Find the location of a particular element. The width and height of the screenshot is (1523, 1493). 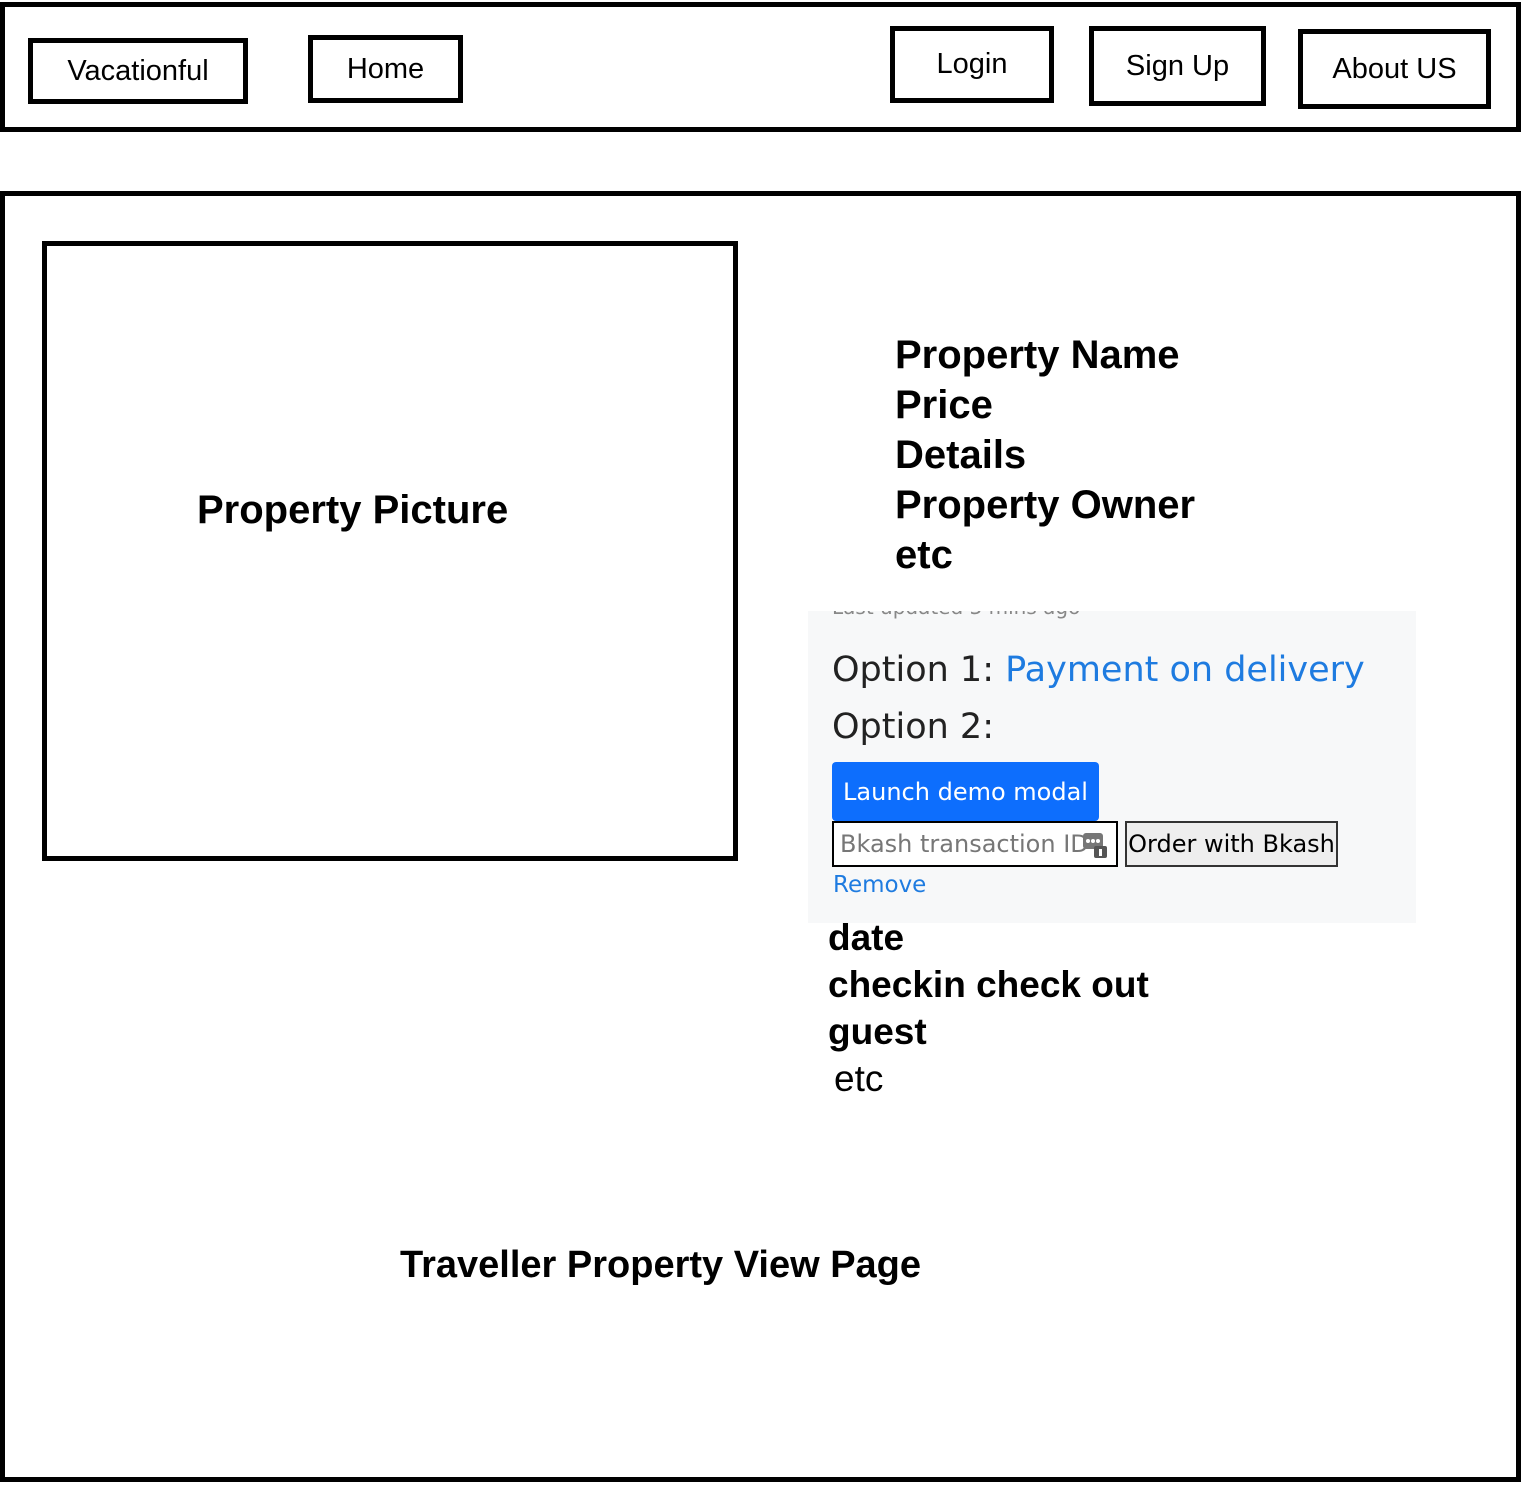

home-label: Home is located at coordinates (385, 68).